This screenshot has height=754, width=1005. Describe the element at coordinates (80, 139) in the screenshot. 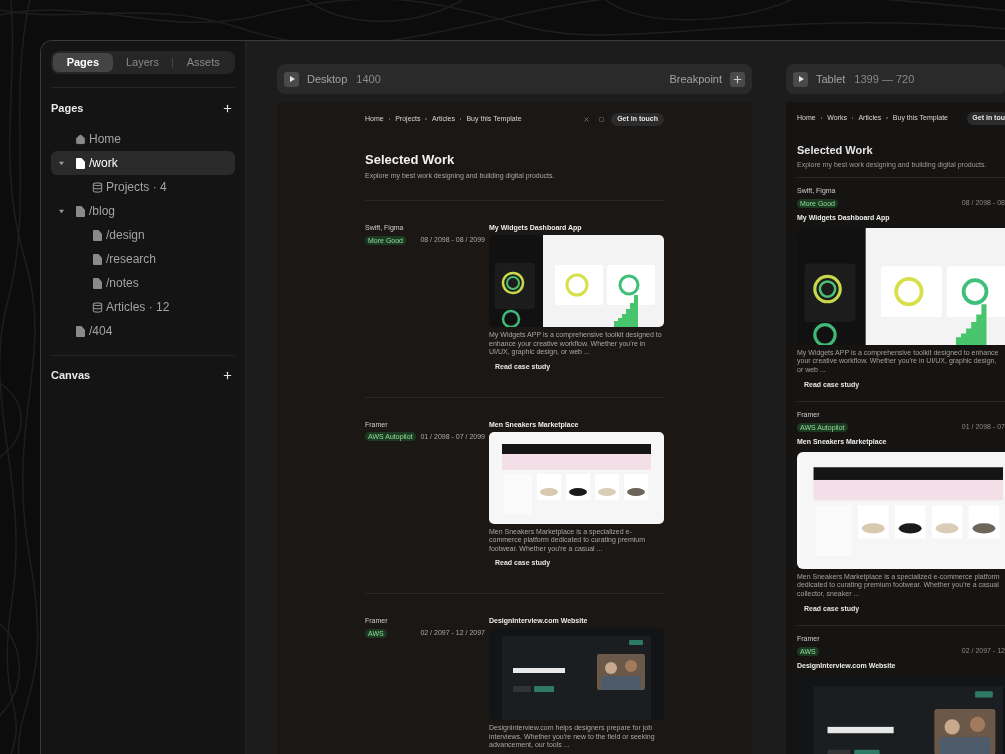

I see `home-icon` at that location.